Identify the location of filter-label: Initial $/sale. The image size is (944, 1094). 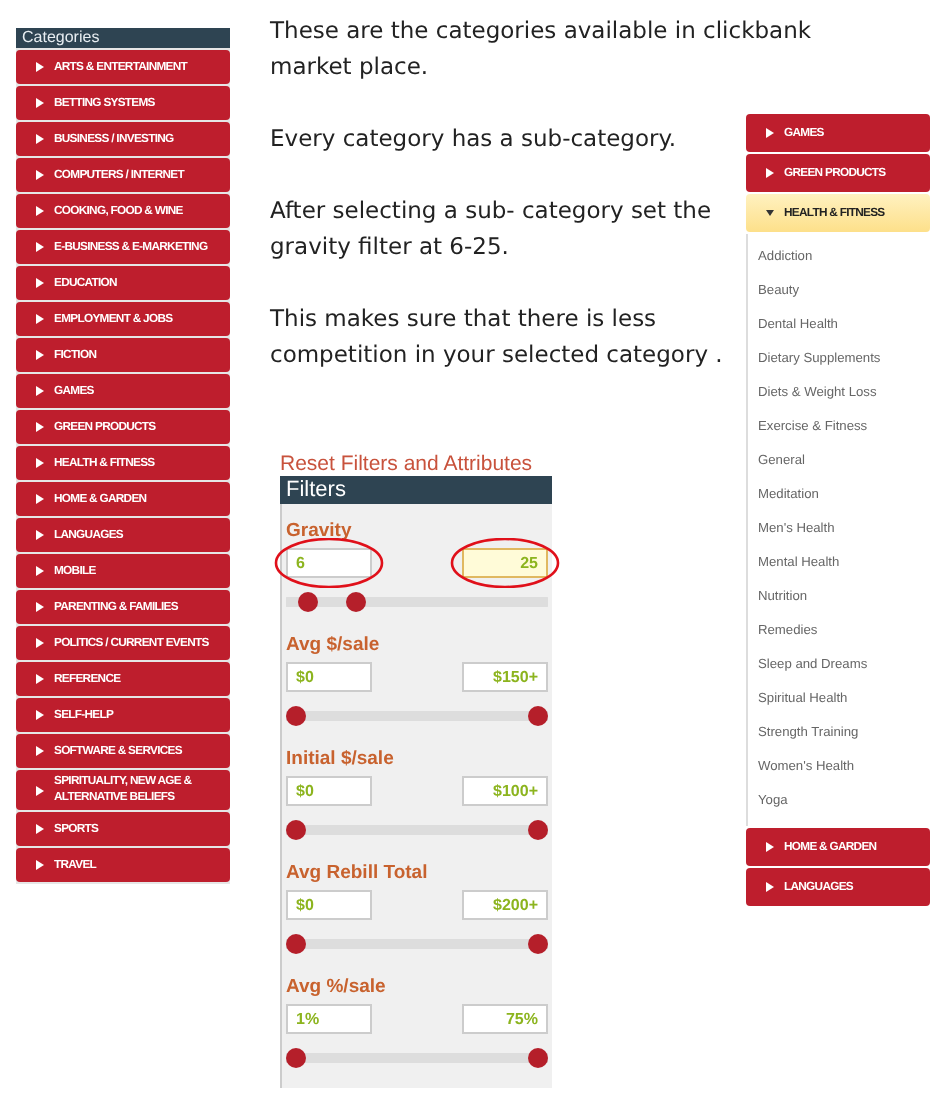
(341, 759).